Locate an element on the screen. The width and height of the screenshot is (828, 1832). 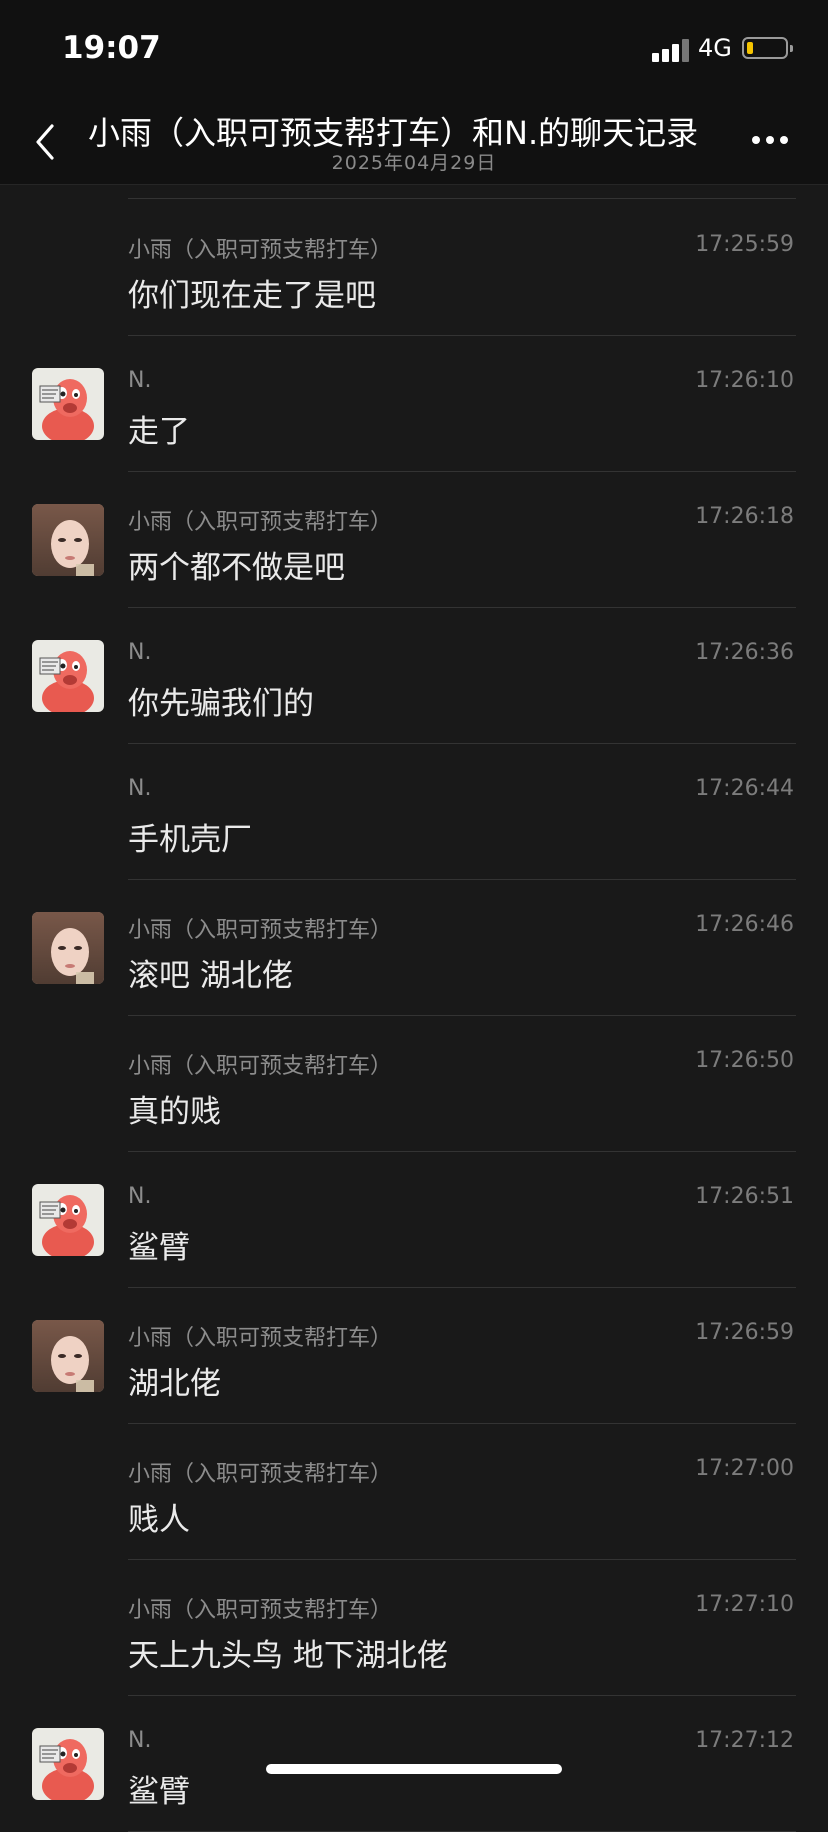
message-timestamp: 17:26:36 is located at coordinates (744, 652).